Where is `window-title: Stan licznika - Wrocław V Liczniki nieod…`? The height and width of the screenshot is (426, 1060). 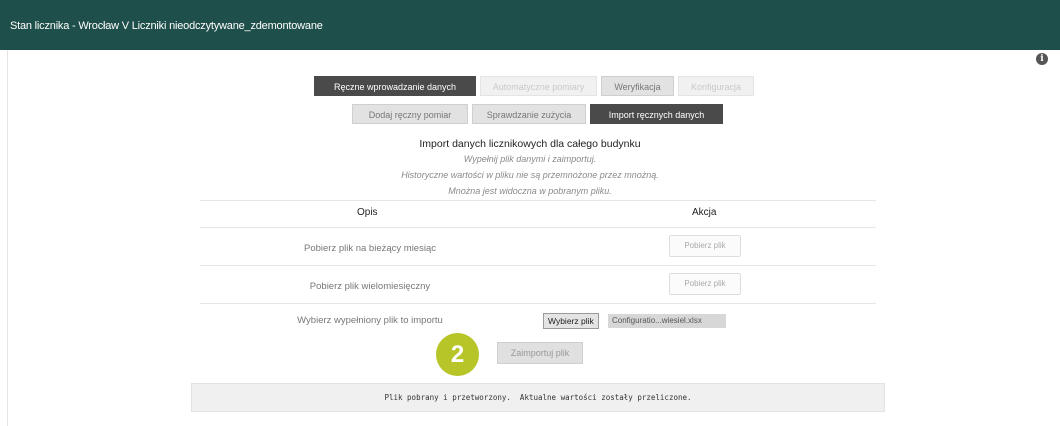 window-title: Stan licznika - Wrocław V Liczniki nieod… is located at coordinates (166, 26).